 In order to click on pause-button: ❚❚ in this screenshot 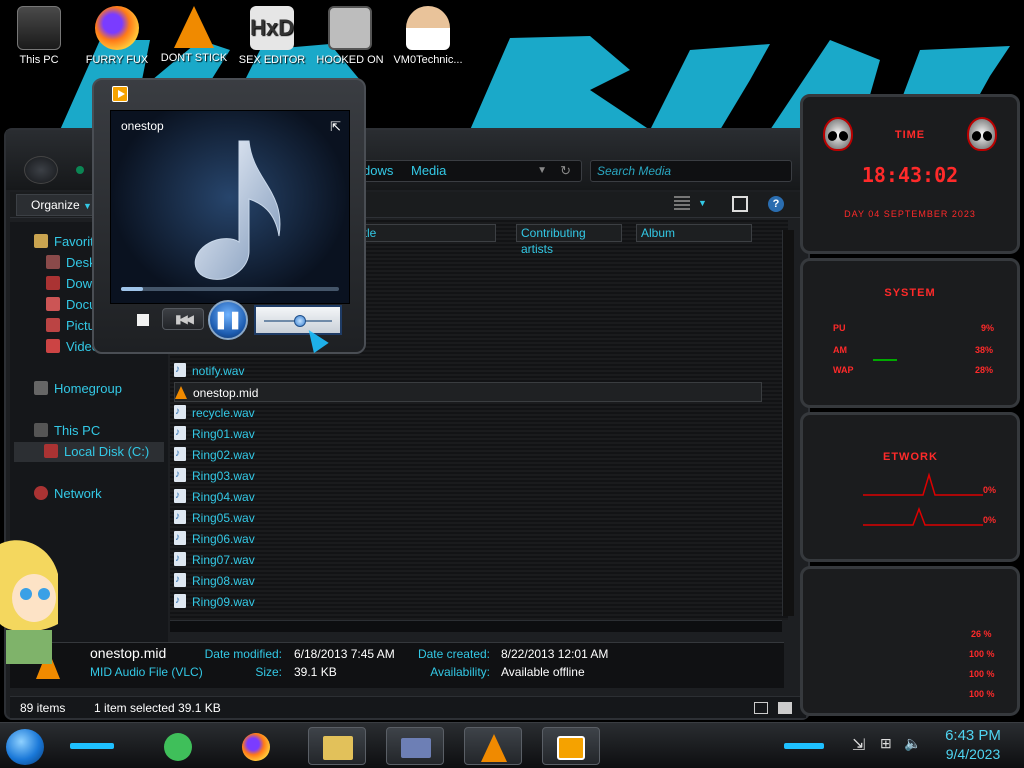, I will do `click(228, 320)`.